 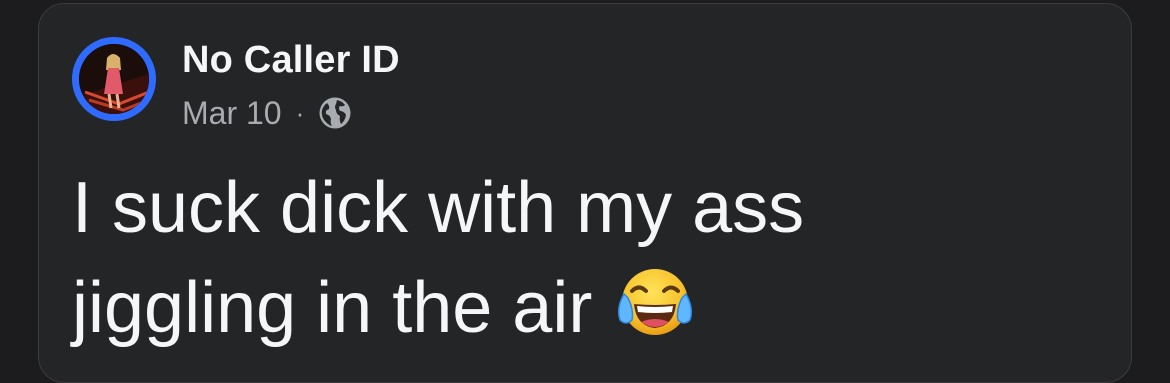 I want to click on post-meta: Mar 10 ·, so click(x=267, y=113).